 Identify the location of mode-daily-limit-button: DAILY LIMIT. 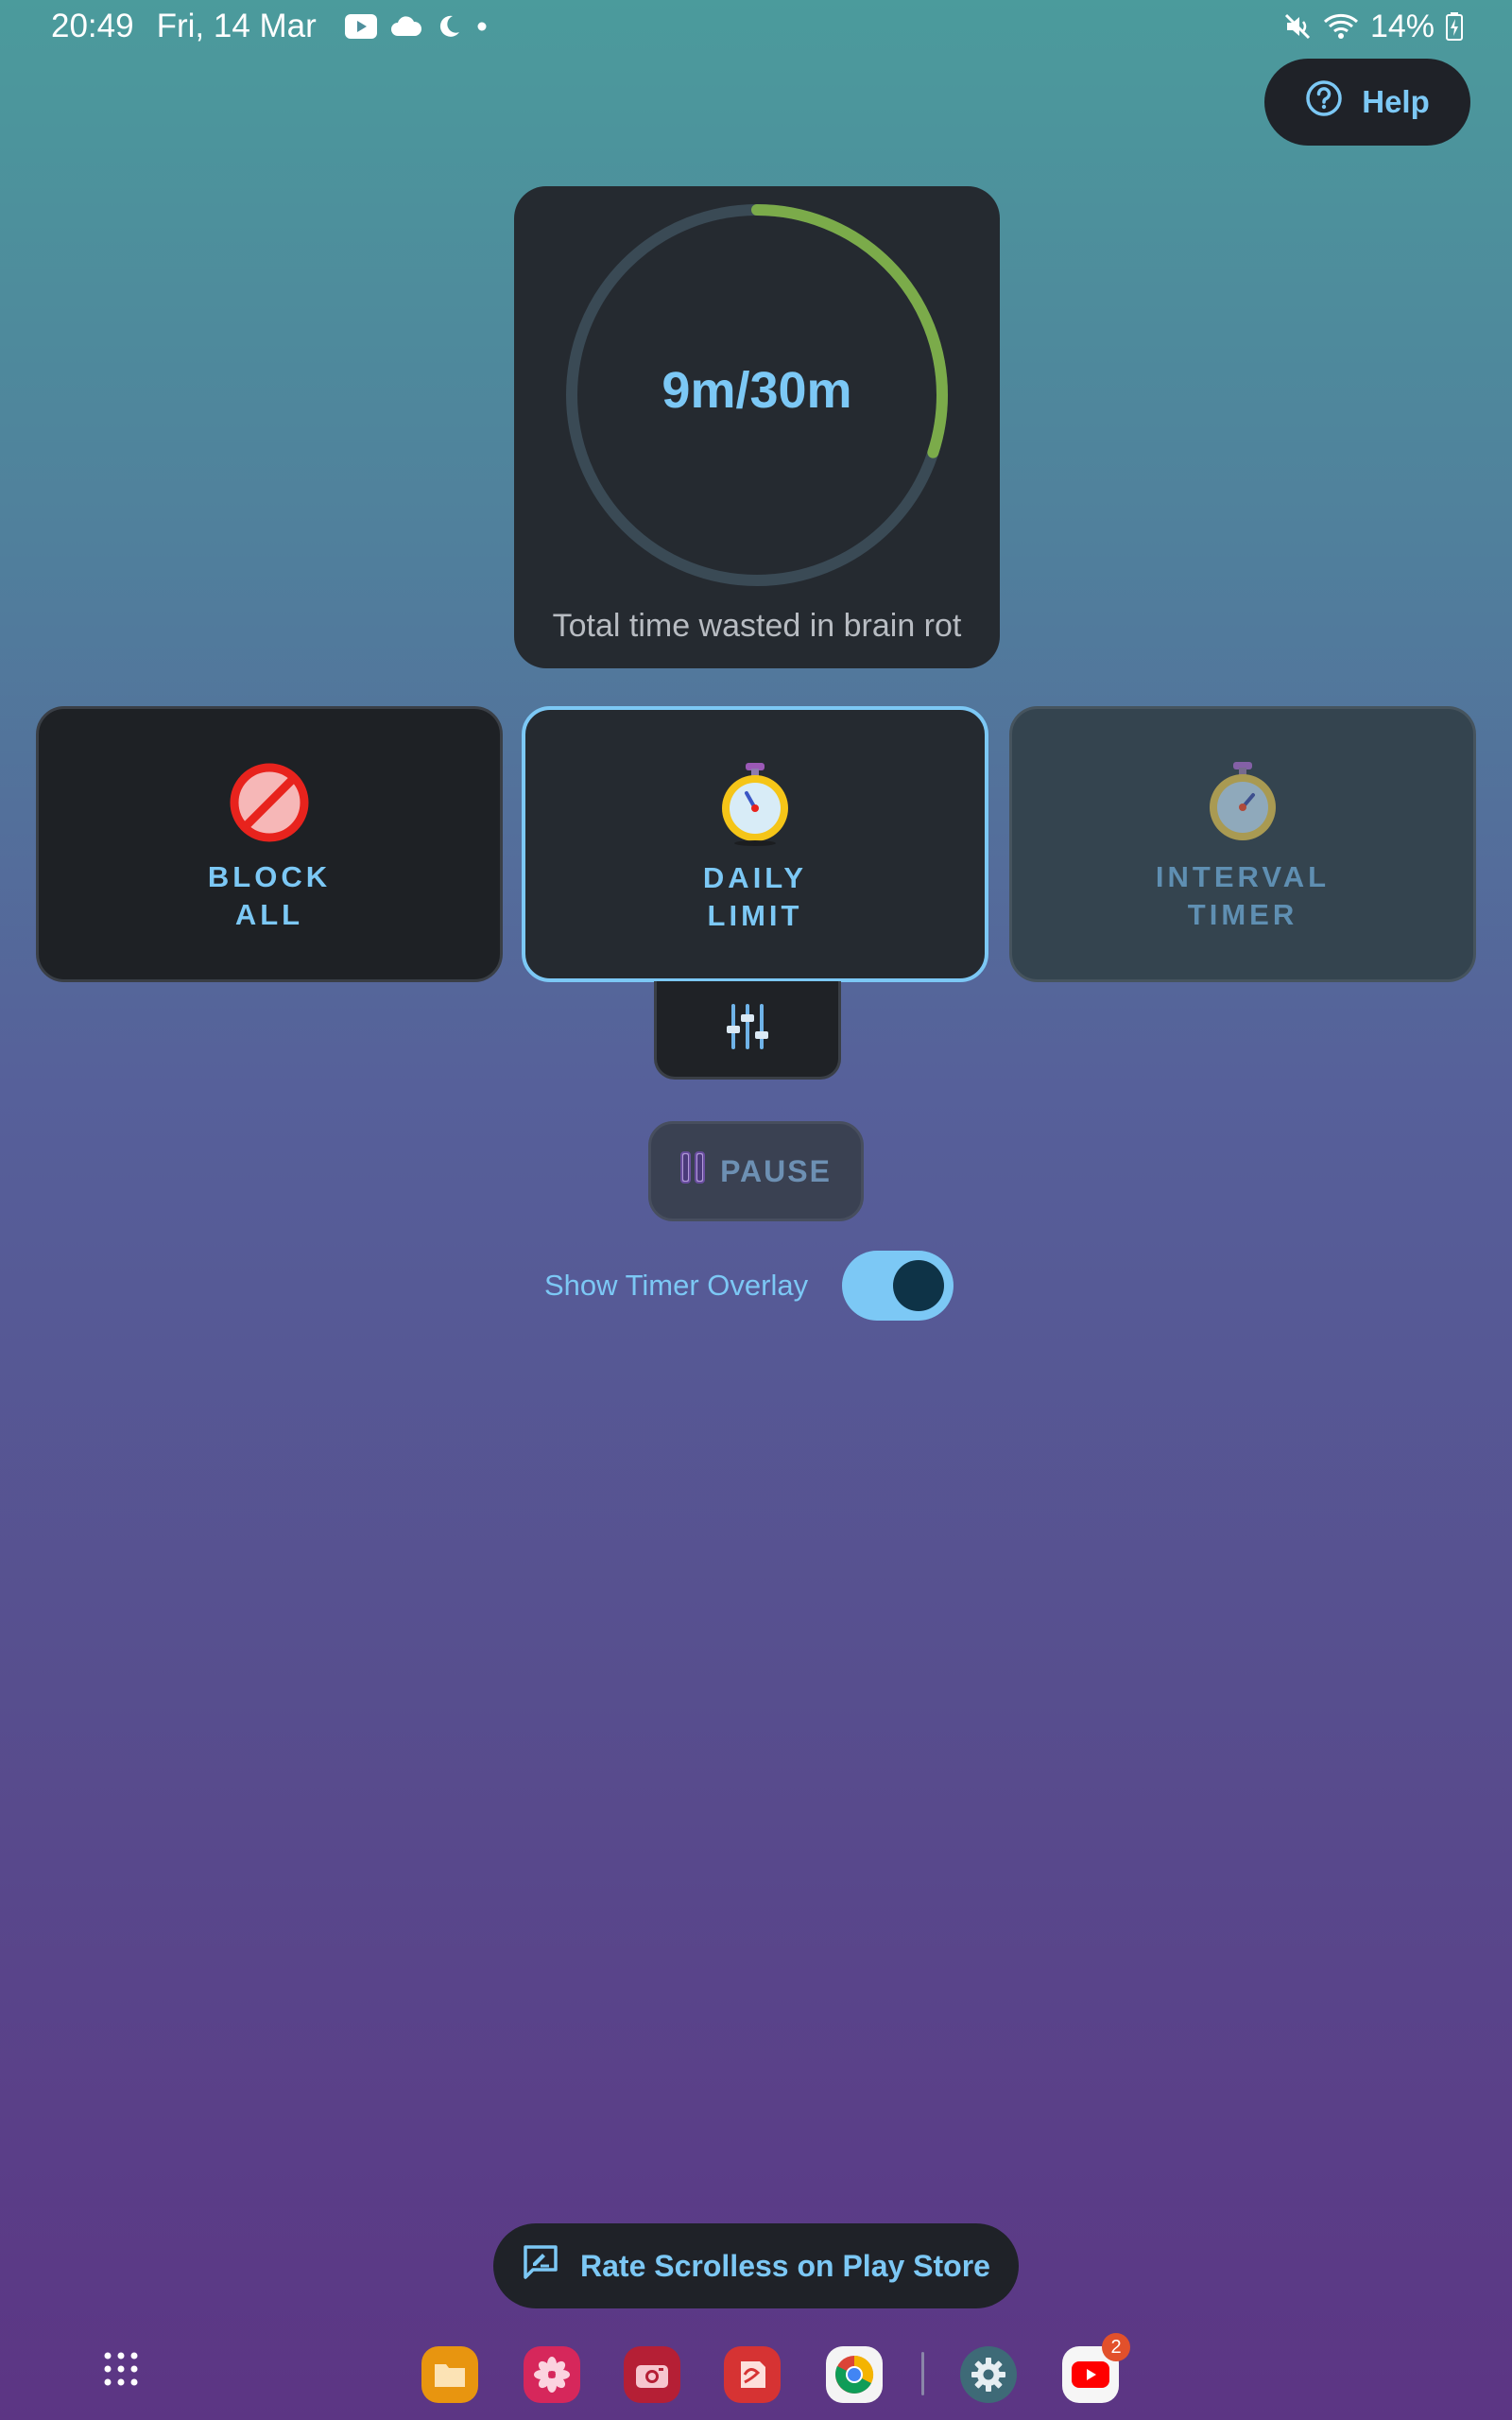
(755, 844).